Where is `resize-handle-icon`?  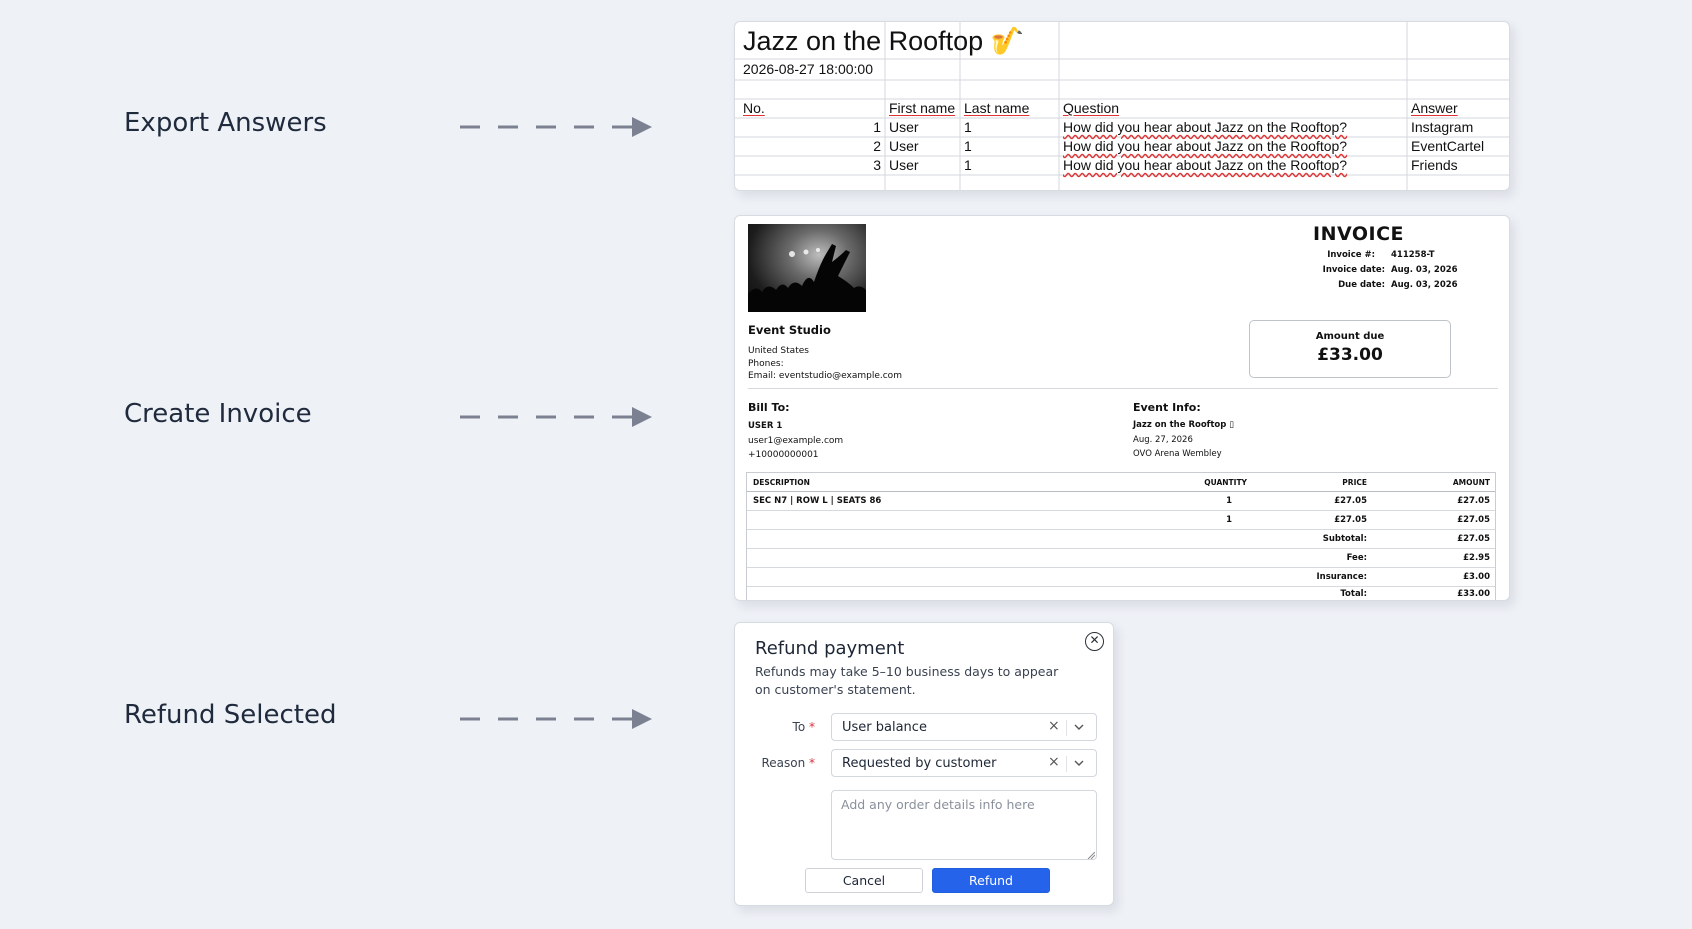
resize-handle-icon is located at coordinates (1091, 855).